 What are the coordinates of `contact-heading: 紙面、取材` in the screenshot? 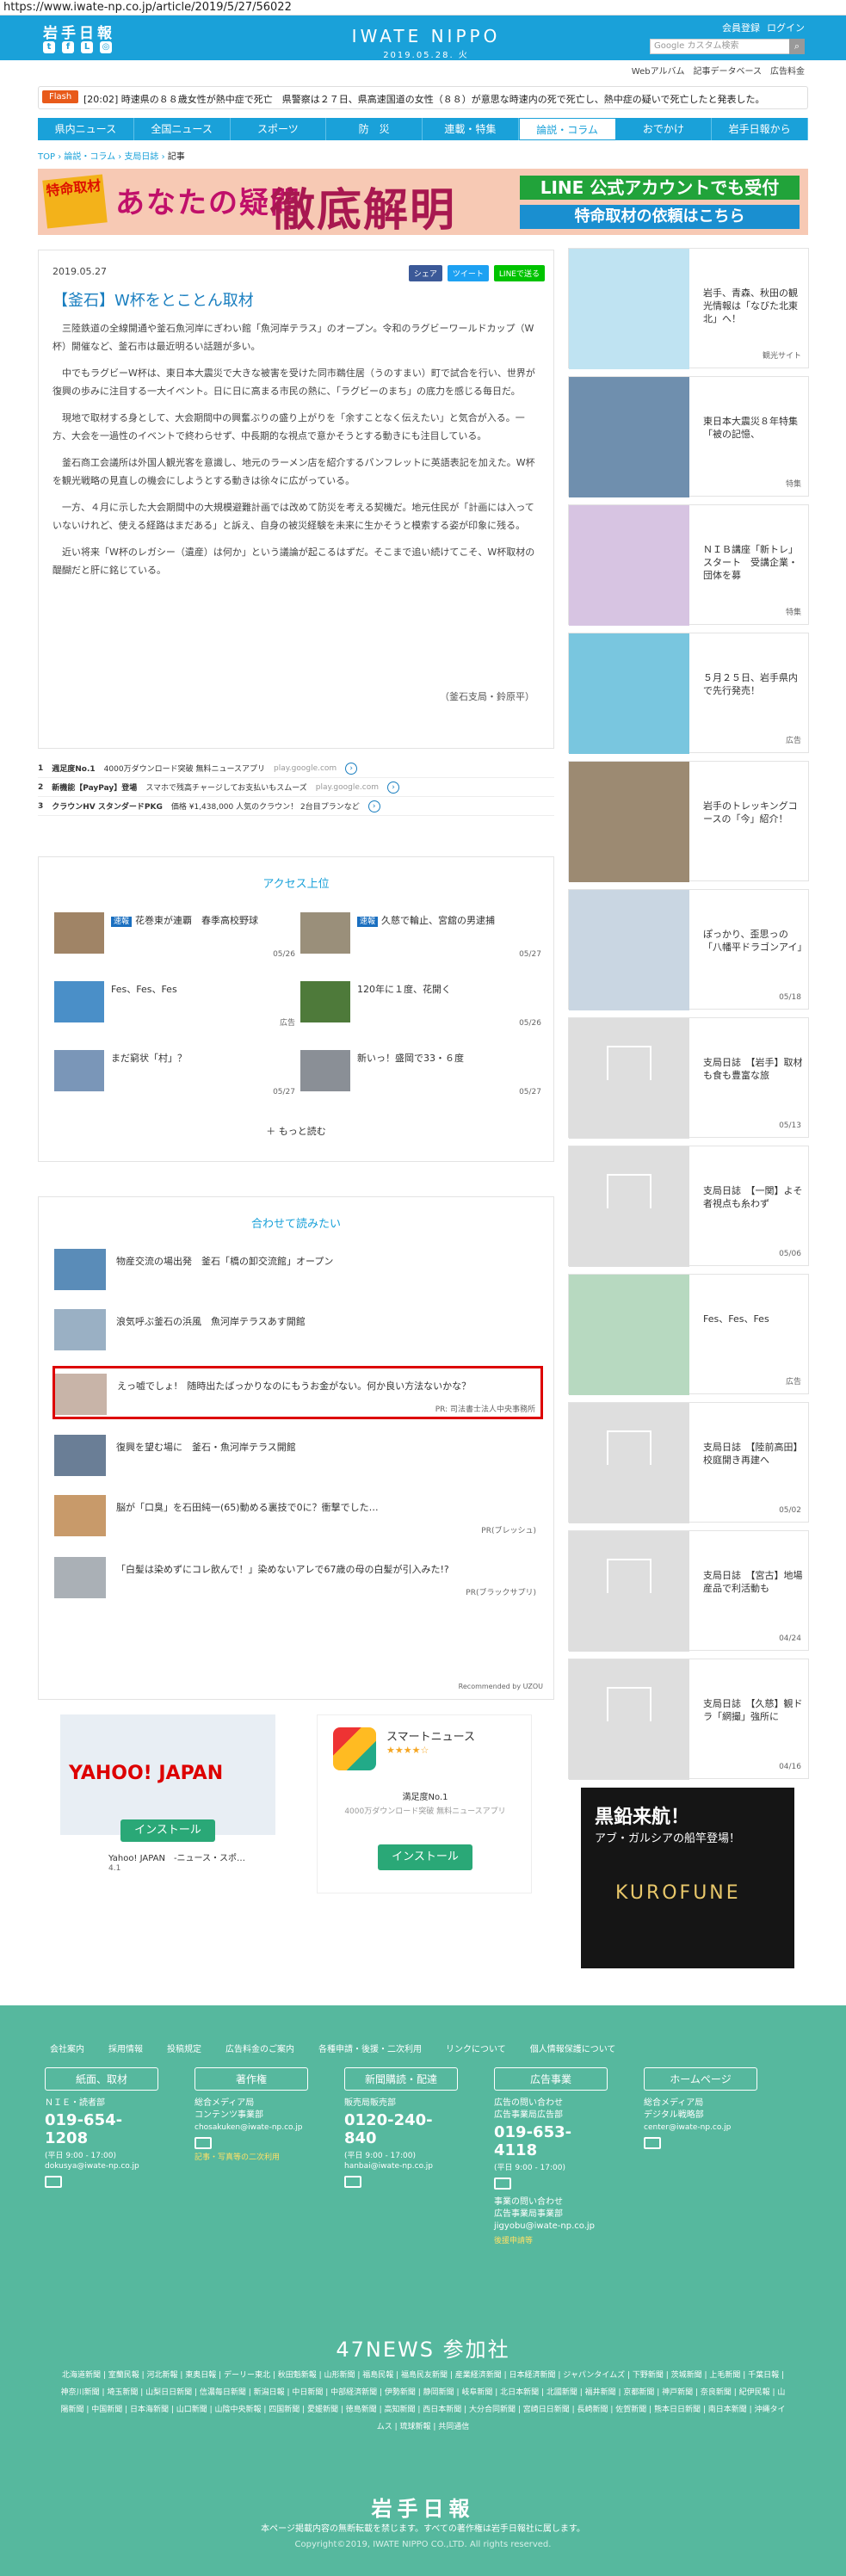 It's located at (102, 2079).